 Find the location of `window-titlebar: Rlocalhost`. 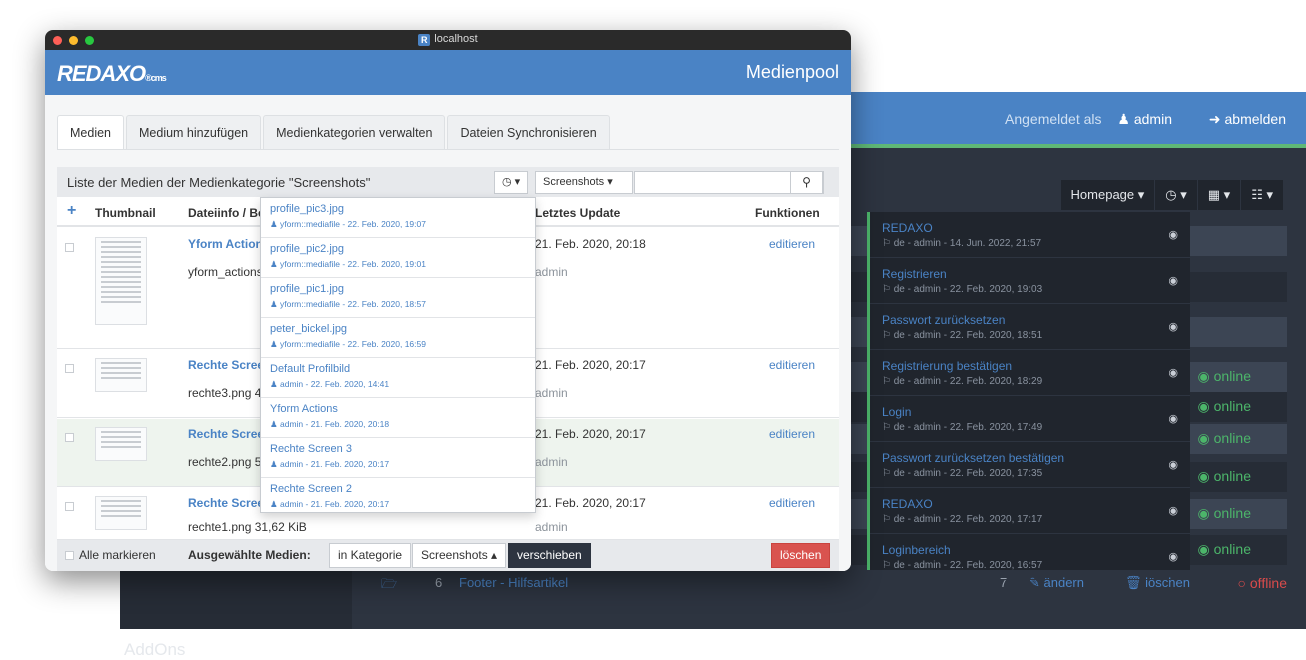

window-titlebar: Rlocalhost is located at coordinates (448, 40).